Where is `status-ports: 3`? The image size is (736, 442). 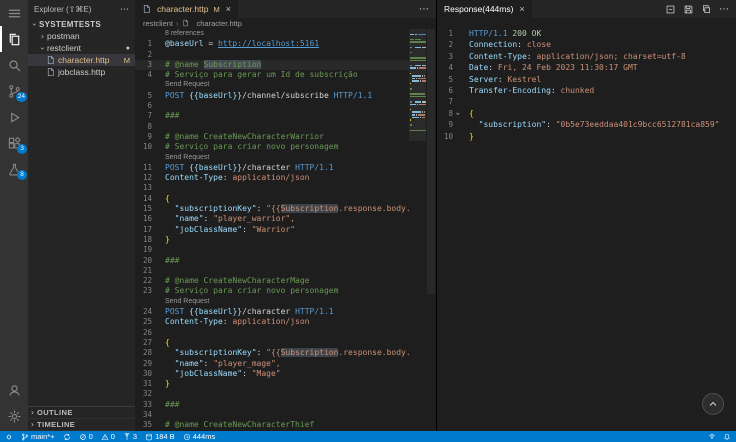 status-ports: 3 is located at coordinates (130, 436).